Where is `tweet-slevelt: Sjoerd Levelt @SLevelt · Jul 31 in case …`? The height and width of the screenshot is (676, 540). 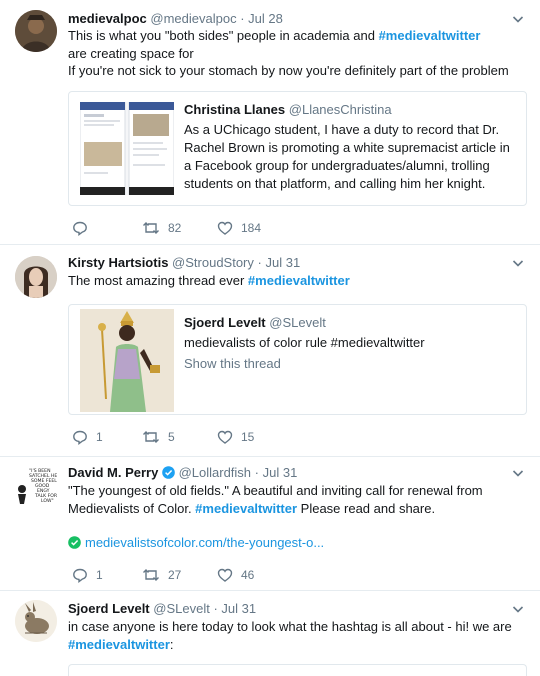 tweet-slevelt: Sjoerd Levelt @SLevelt · Jul 31 in case … is located at coordinates (270, 633).